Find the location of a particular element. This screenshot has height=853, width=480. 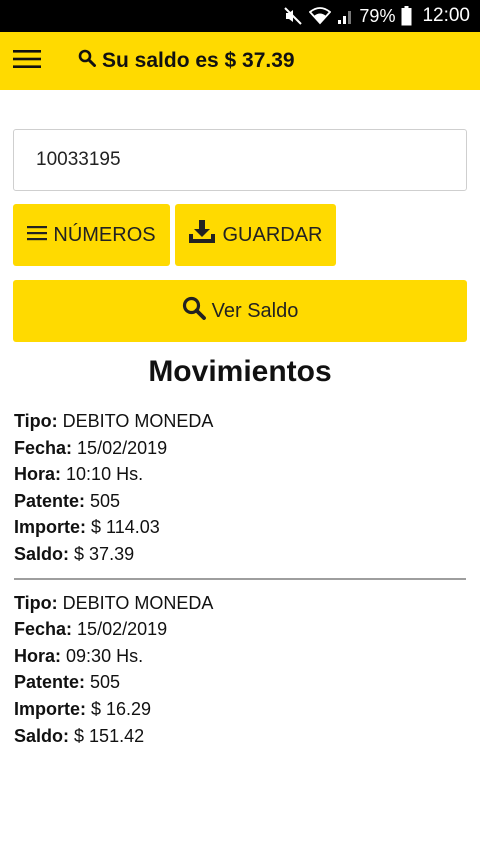

ver-saldo-label: Ver Saldo is located at coordinates (255, 310).